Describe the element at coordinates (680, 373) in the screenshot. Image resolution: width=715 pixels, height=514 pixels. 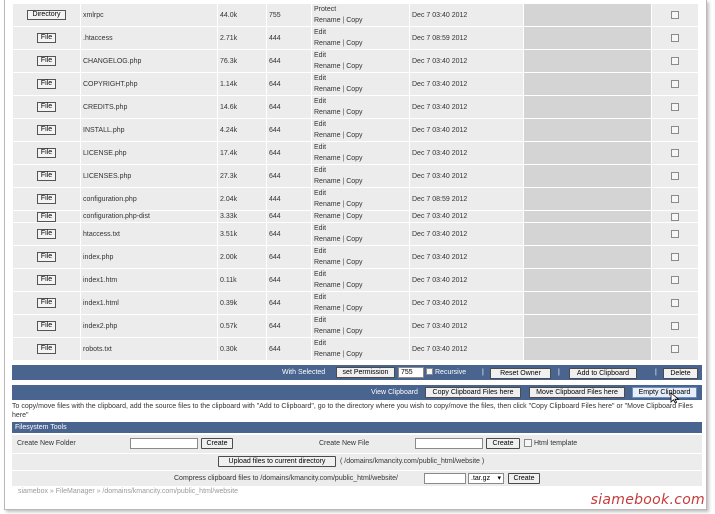
I see `delete-button: Delete` at that location.